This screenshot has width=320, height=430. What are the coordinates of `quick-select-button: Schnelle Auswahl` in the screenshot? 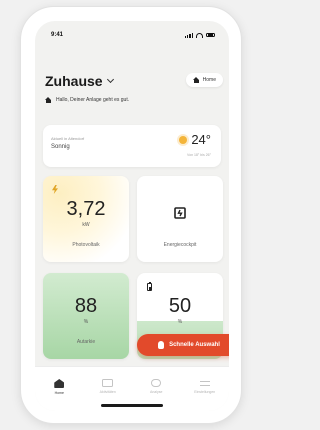 It's located at (183, 345).